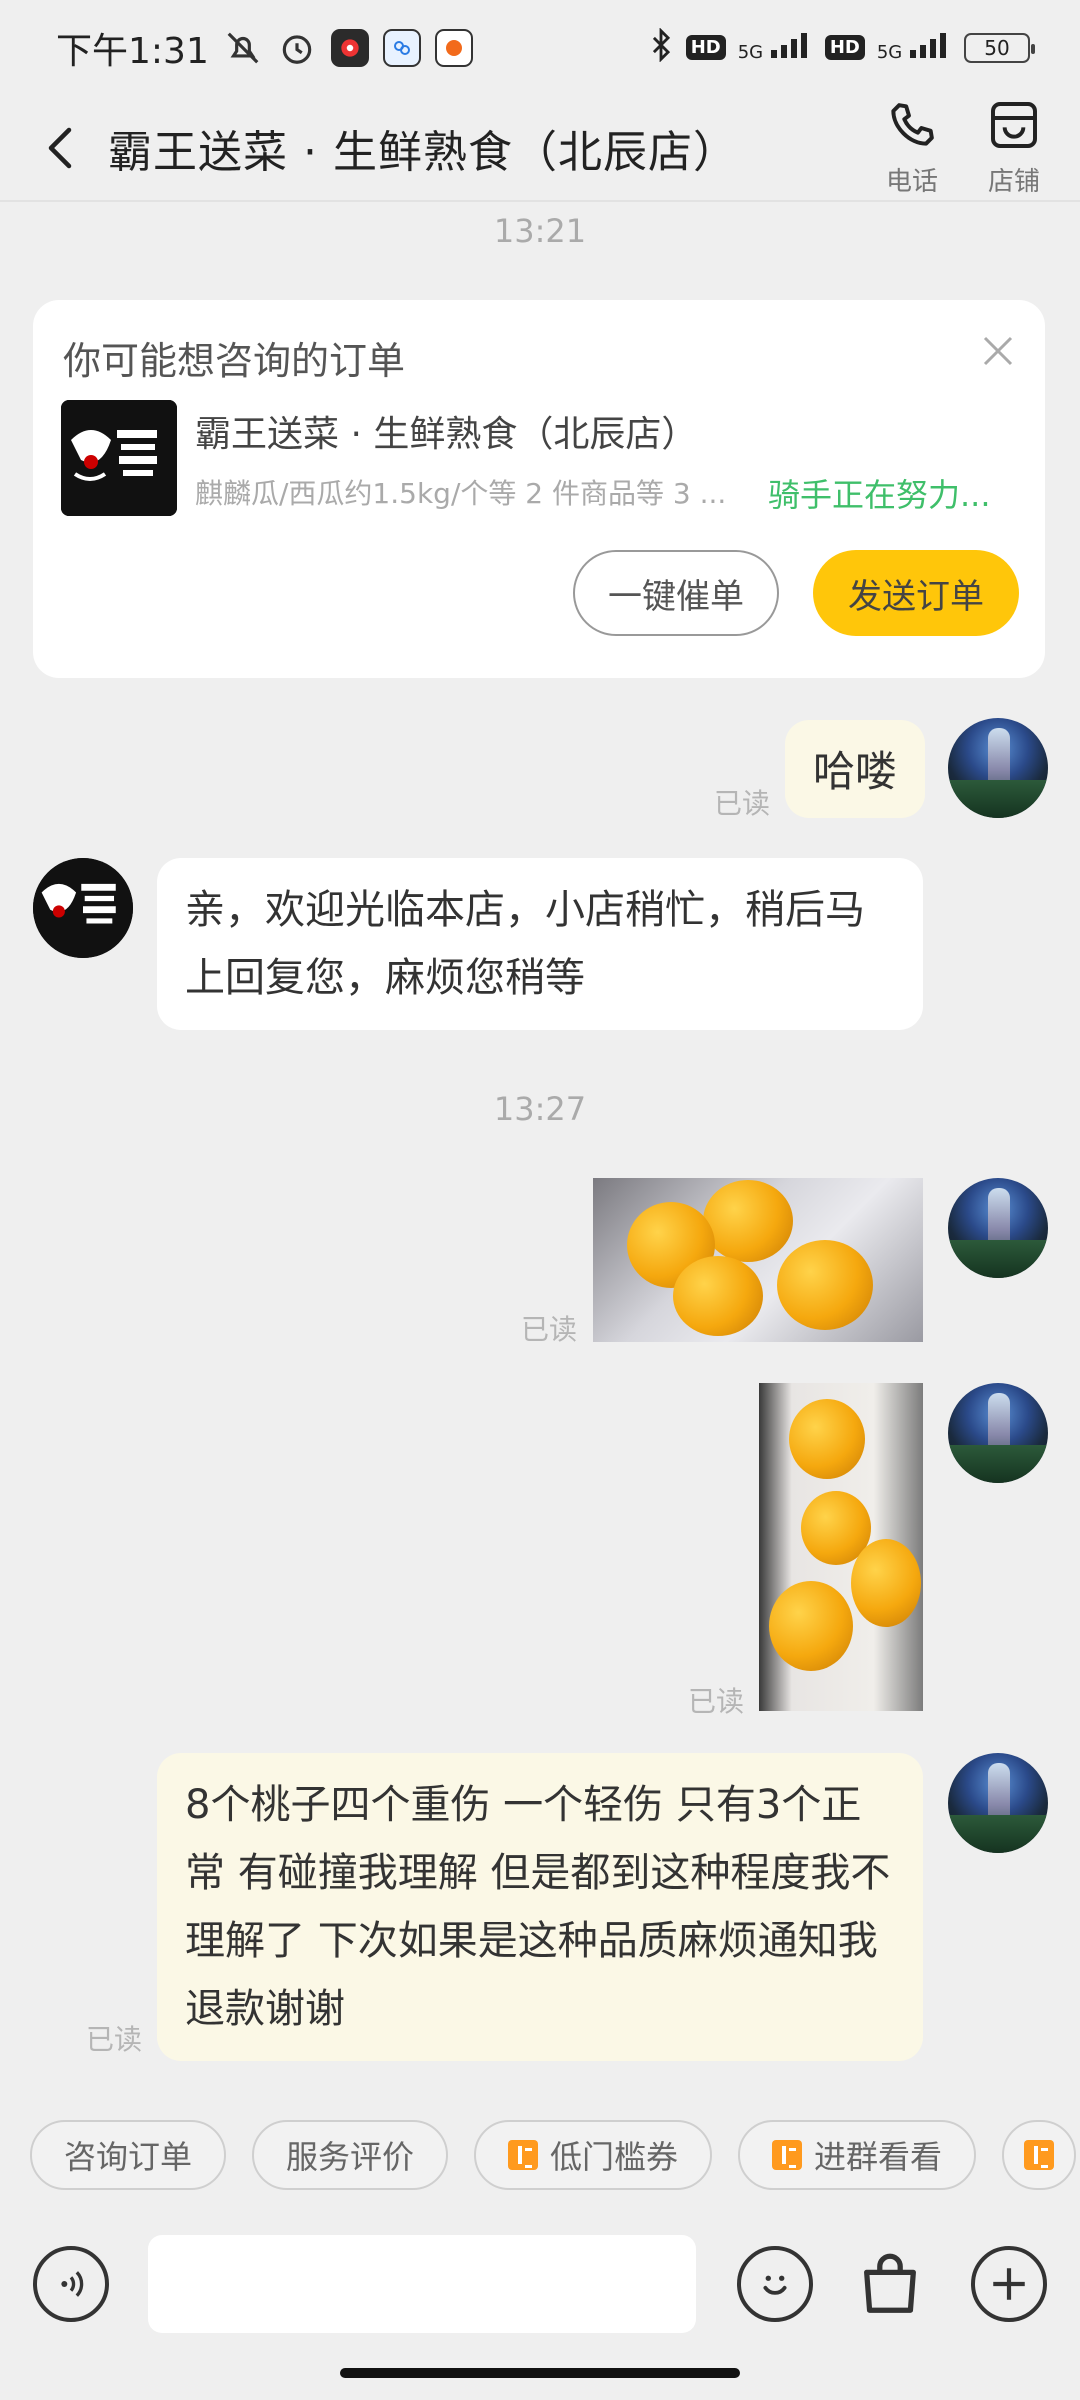 This screenshot has height=2400, width=1080. What do you see at coordinates (705, 47) in the screenshot?
I see `hd-badge: HD` at bounding box center [705, 47].